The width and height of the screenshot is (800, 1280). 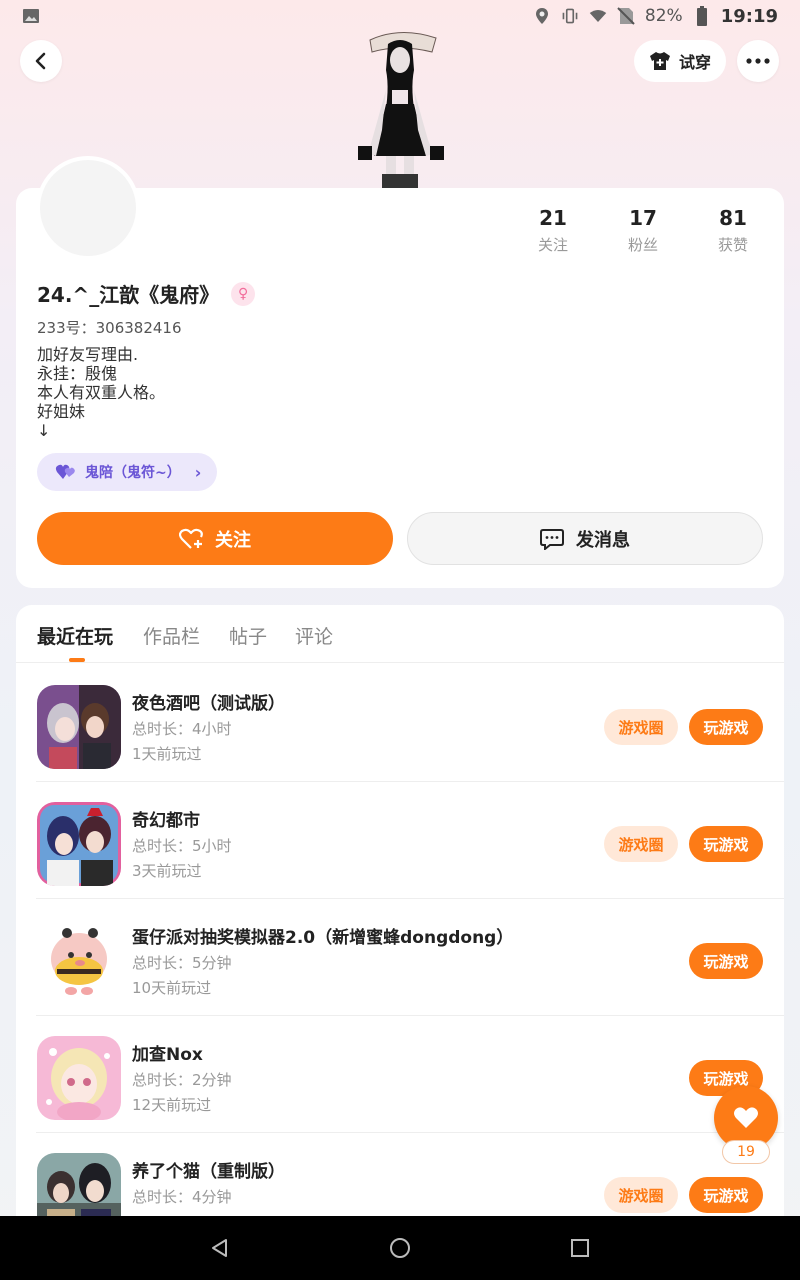 What do you see at coordinates (88, 208) in the screenshot?
I see `avatar` at bounding box center [88, 208].